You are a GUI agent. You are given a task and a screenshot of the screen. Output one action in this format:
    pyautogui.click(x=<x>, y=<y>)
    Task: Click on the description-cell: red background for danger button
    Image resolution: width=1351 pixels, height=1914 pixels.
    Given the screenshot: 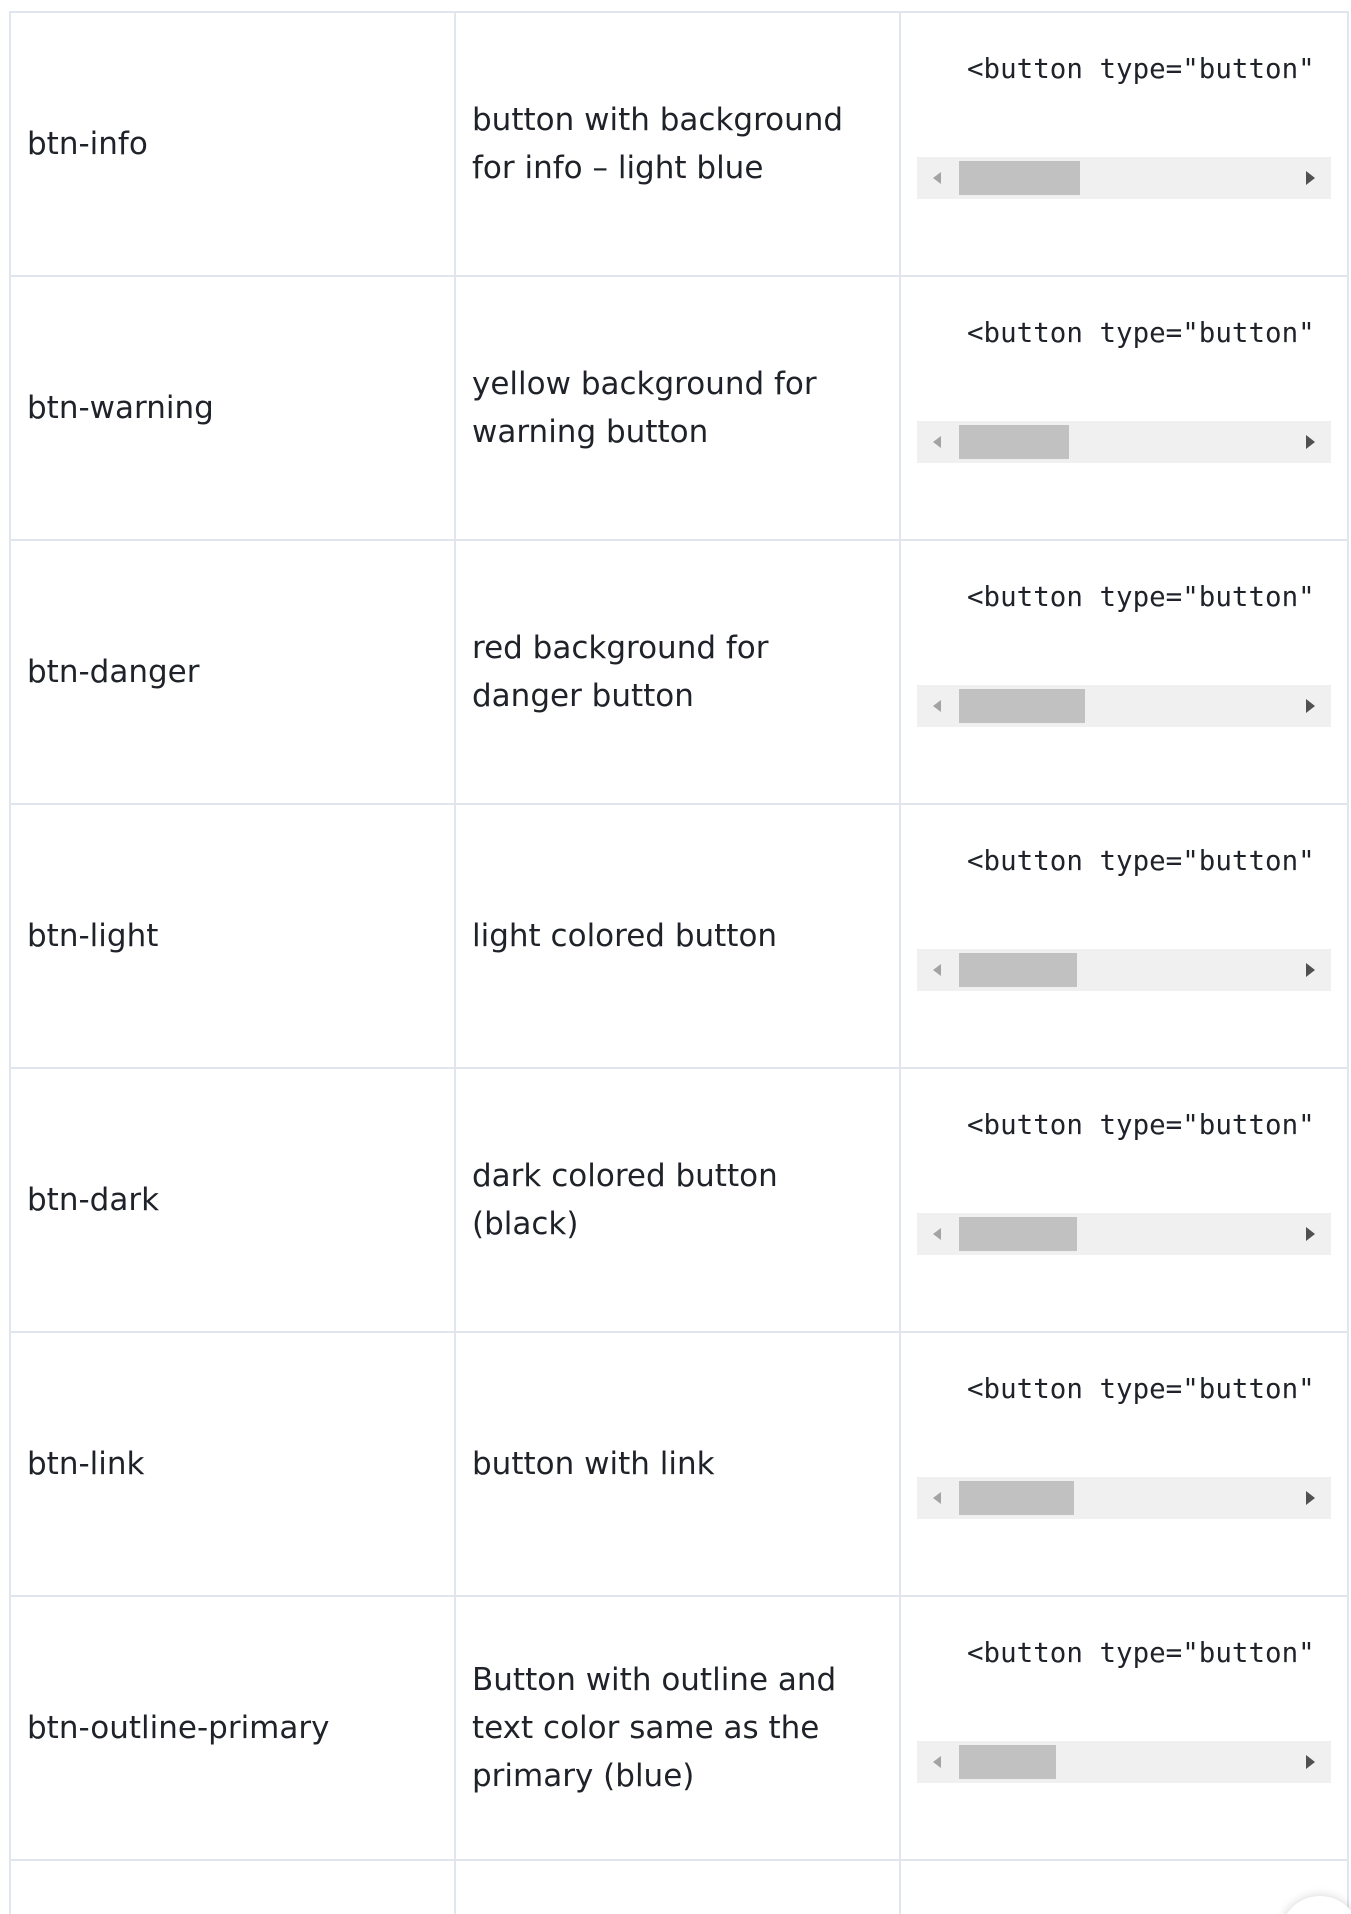 What is the action you would take?
    pyautogui.click(x=677, y=672)
    